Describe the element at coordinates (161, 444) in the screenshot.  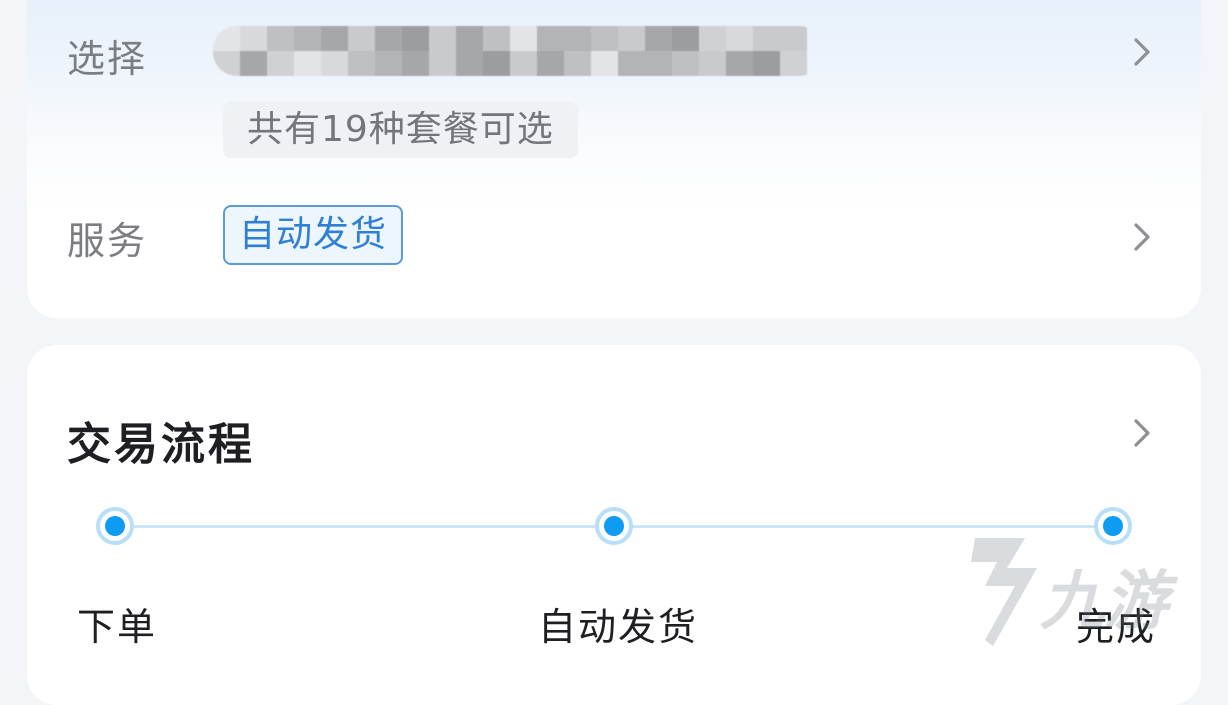
I see `trade-flow-title: 交易流程` at that location.